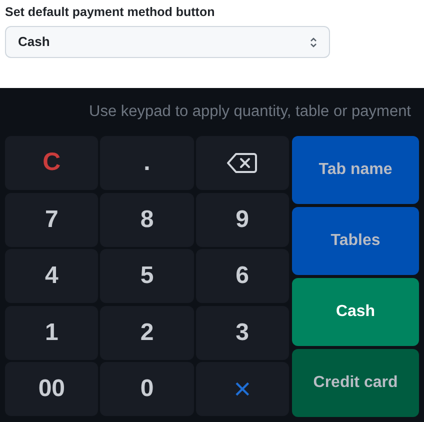  What do you see at coordinates (34, 42) in the screenshot?
I see `select-value: Cash` at bounding box center [34, 42].